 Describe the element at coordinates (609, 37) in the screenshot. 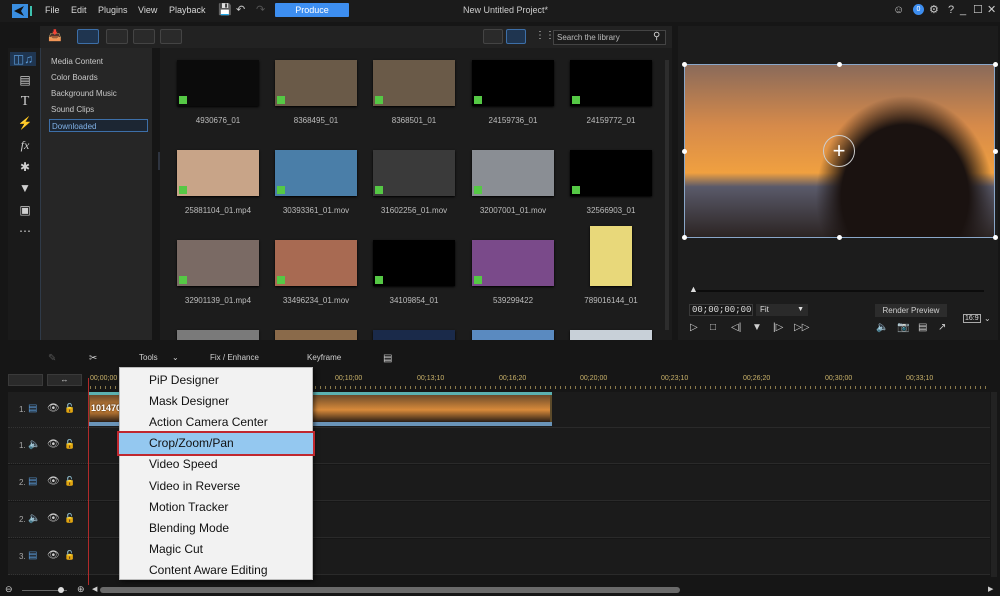

I see `search-input: Search the library` at that location.